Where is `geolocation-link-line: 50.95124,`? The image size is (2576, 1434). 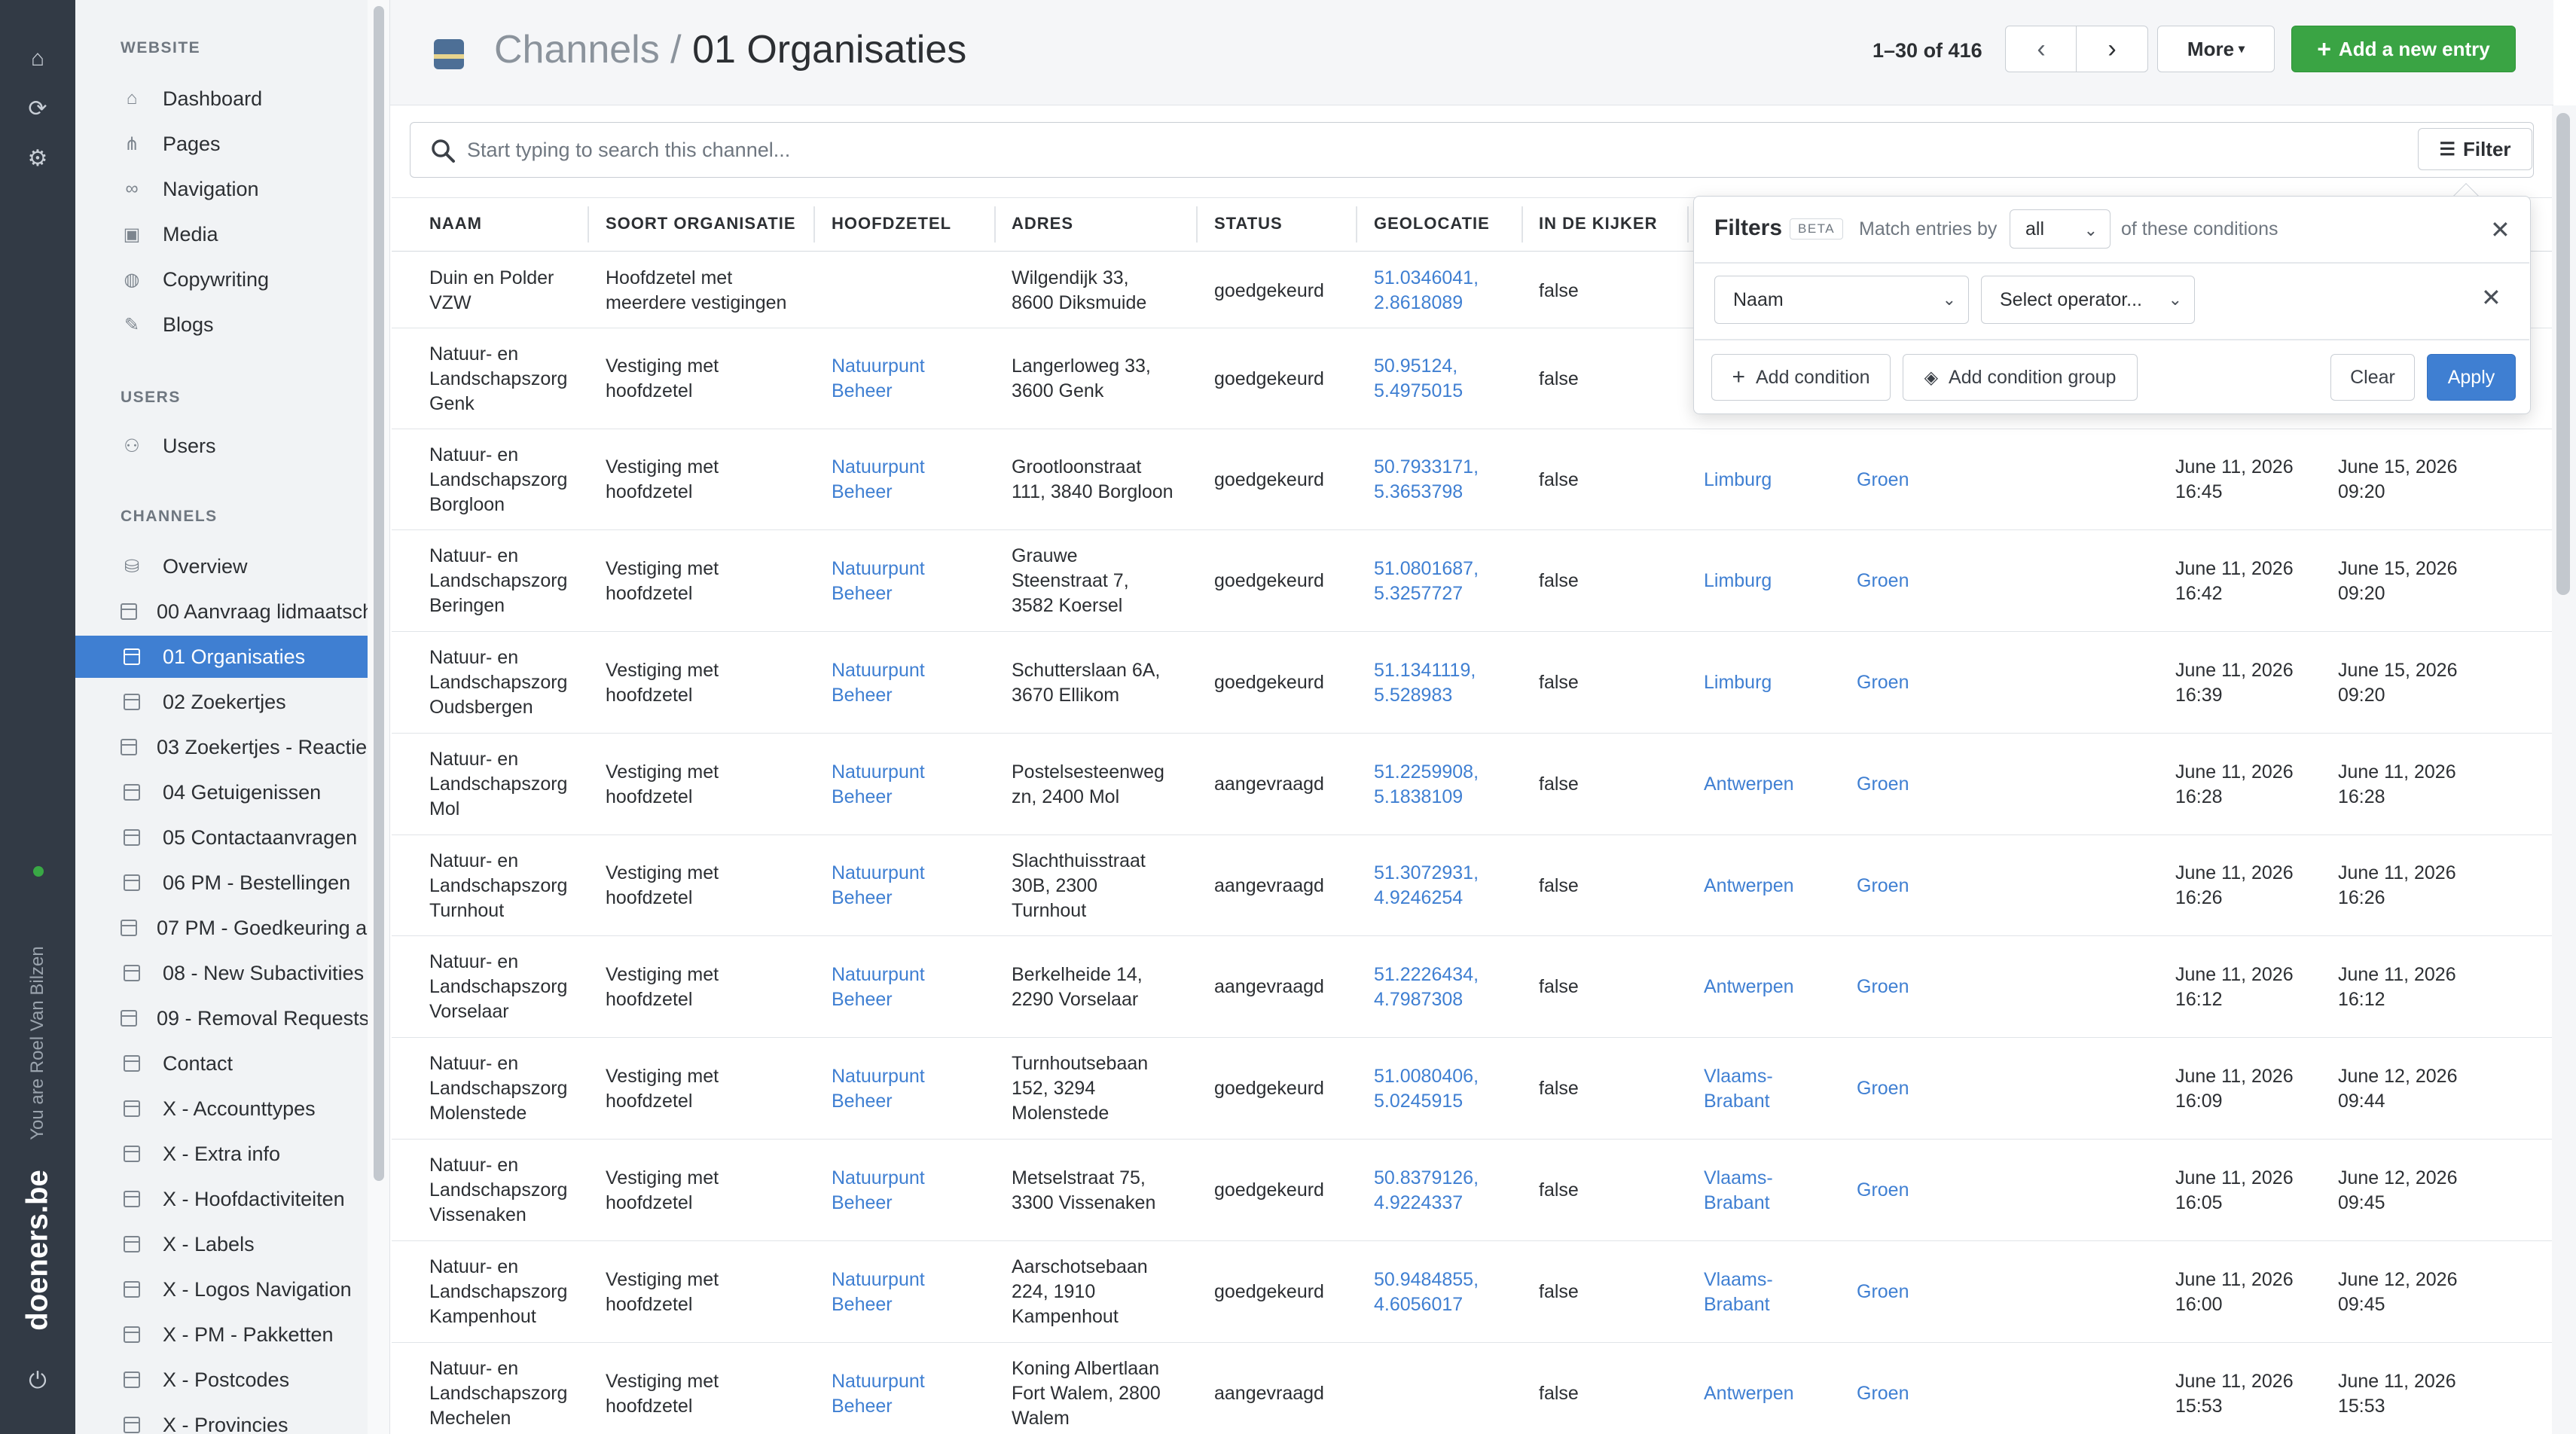
geolocation-link-line: 50.95124, is located at coordinates (1419, 366).